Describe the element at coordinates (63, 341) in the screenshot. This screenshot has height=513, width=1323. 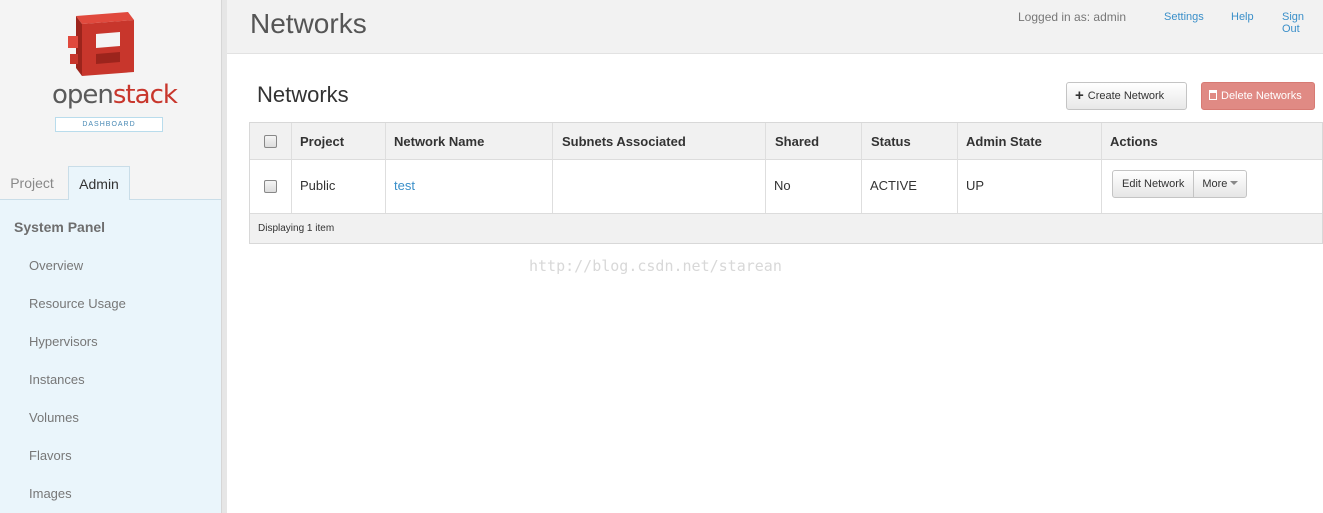
I see `sidebar-item-hypervisors: Hypervisors` at that location.